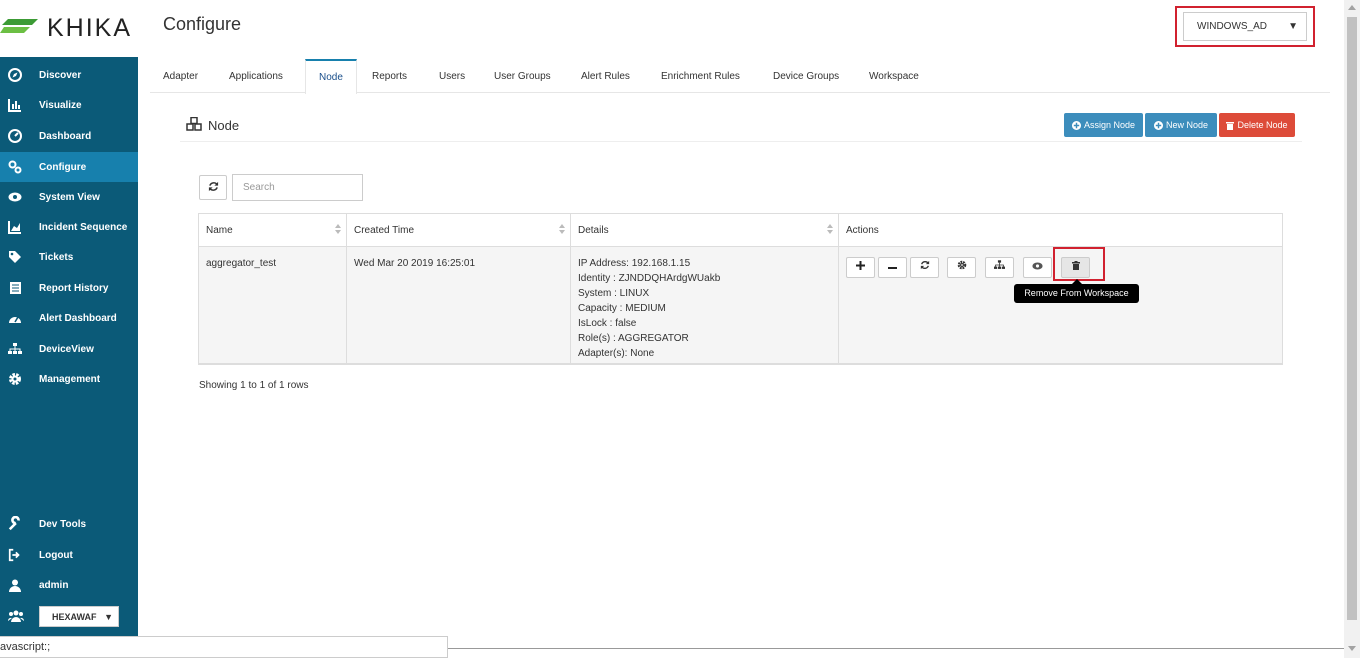  Describe the element at coordinates (1262, 125) in the screenshot. I see `delete-node-label: Delete Node` at that location.